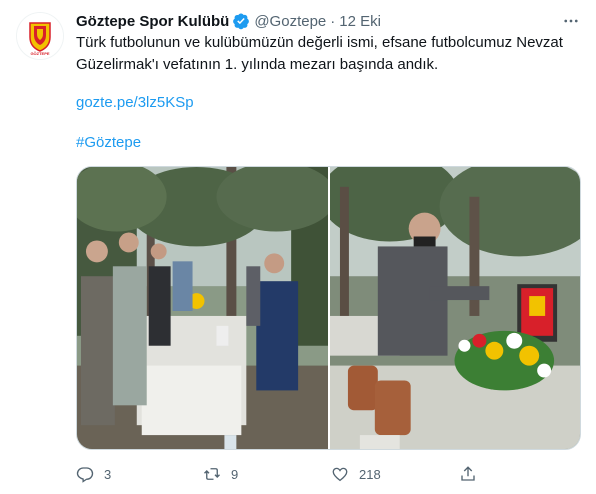 The width and height of the screenshot is (596, 494). What do you see at coordinates (340, 474) in the screenshot?
I see `heart-icon` at bounding box center [340, 474].